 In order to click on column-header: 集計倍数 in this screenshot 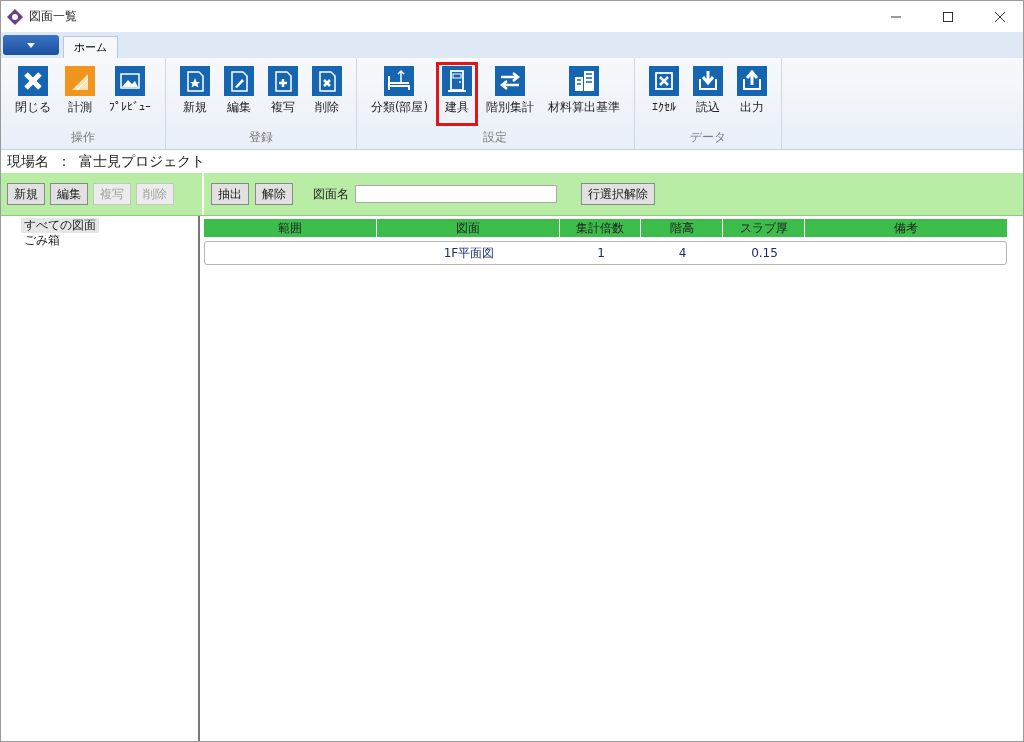, I will do `click(600, 228)`.